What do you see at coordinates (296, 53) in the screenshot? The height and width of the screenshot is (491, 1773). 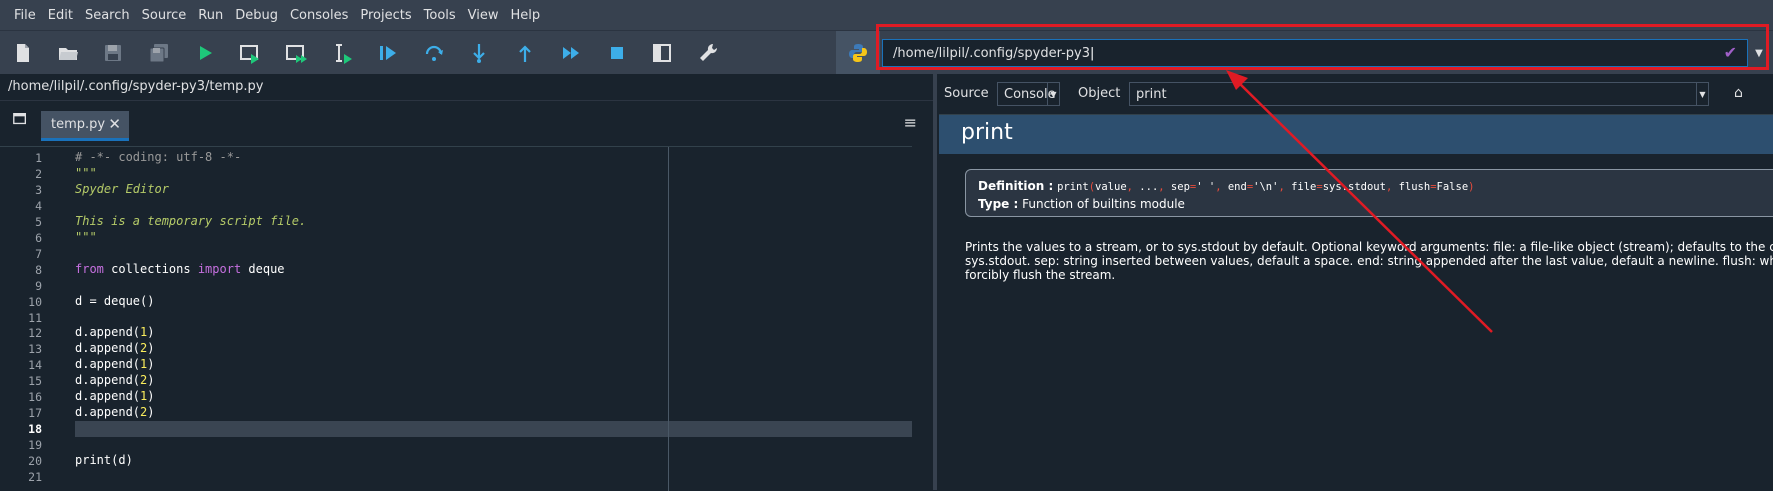 I see `run-cell-advance-icon` at bounding box center [296, 53].